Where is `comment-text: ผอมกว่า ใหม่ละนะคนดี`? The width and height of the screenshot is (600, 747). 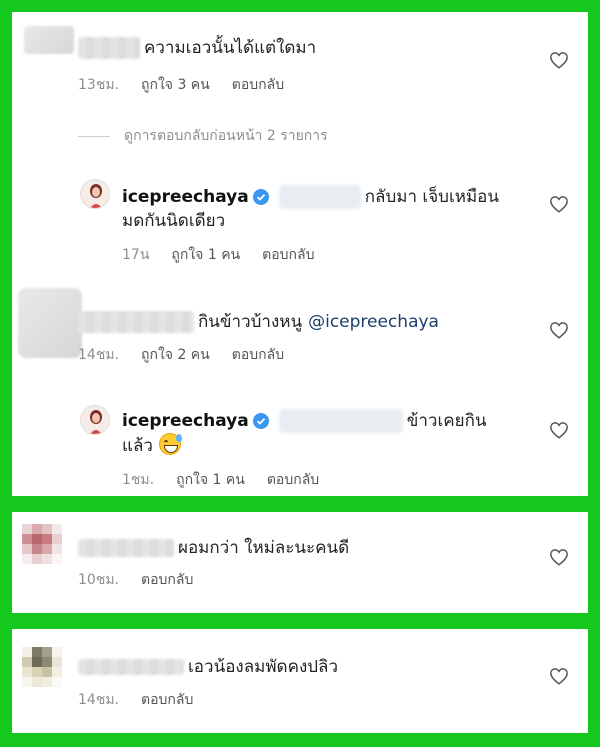
comment-text: ผอมกว่า ใหม่ละนะคนดี is located at coordinates (264, 548).